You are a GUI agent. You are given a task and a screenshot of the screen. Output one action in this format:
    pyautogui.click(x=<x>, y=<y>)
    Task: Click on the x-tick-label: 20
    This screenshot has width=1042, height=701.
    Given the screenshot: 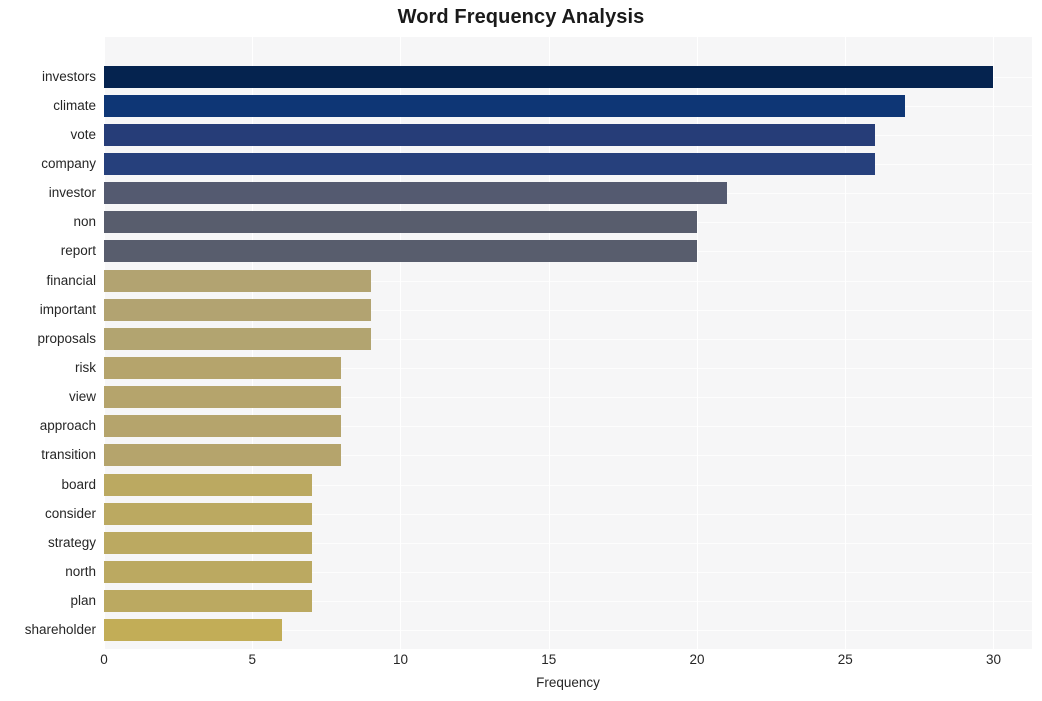 What is the action you would take?
    pyautogui.click(x=697, y=659)
    